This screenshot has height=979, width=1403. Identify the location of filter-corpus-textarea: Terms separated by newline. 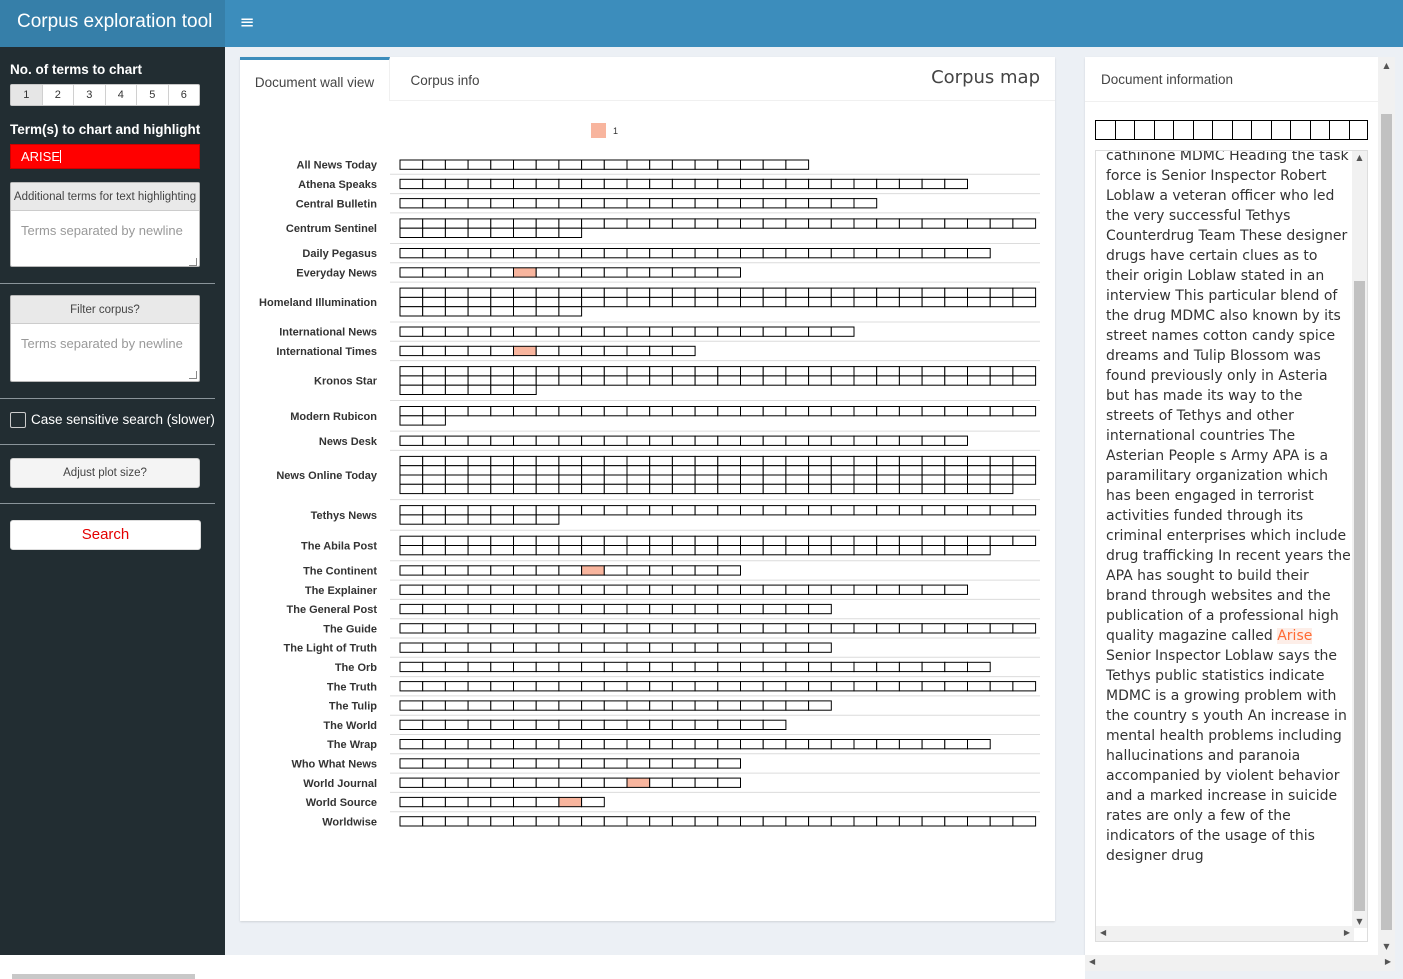
(105, 352).